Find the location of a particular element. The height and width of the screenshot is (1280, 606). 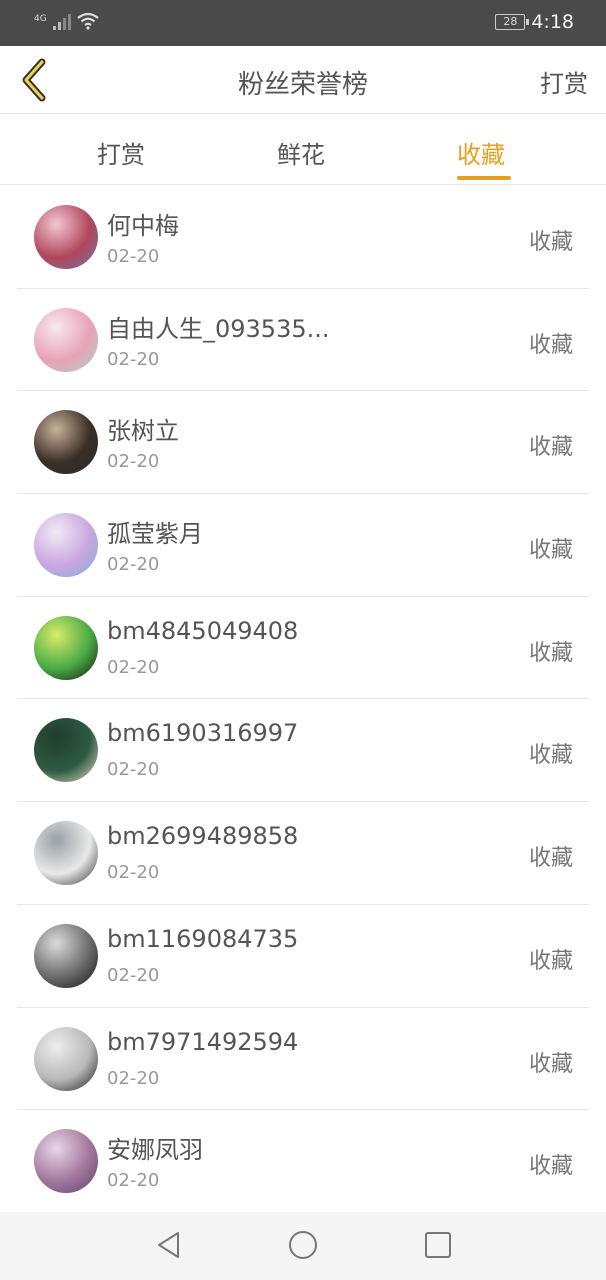

tab-flowers: 鲜花 is located at coordinates (301, 152).